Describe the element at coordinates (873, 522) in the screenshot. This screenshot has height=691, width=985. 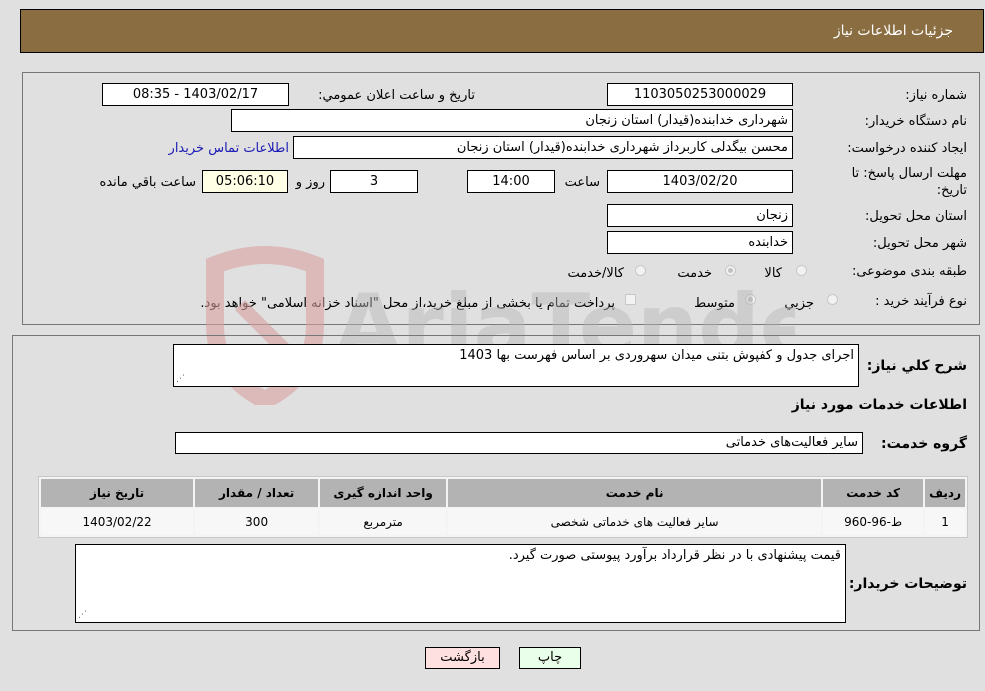
I see `cell-service-code: ط-96-960` at that location.